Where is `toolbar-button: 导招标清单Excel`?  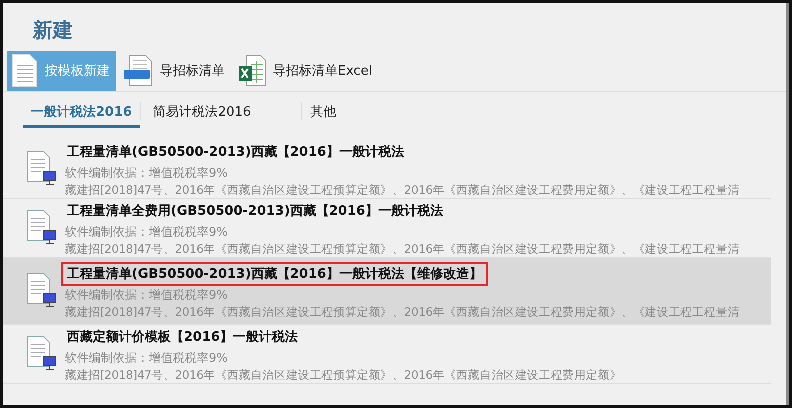 toolbar-button: 导招标清单Excel is located at coordinates (306, 71).